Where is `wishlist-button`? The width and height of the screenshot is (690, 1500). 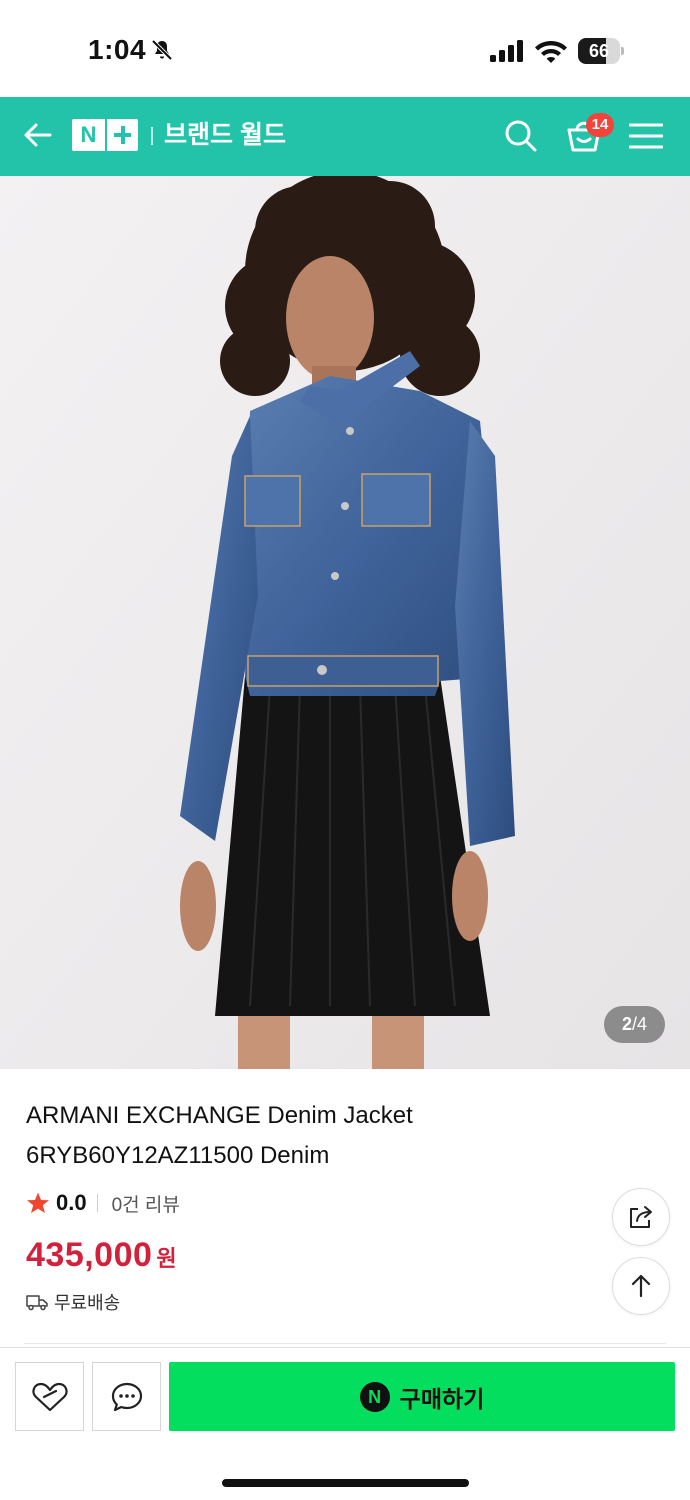
wishlist-button is located at coordinates (49, 1396).